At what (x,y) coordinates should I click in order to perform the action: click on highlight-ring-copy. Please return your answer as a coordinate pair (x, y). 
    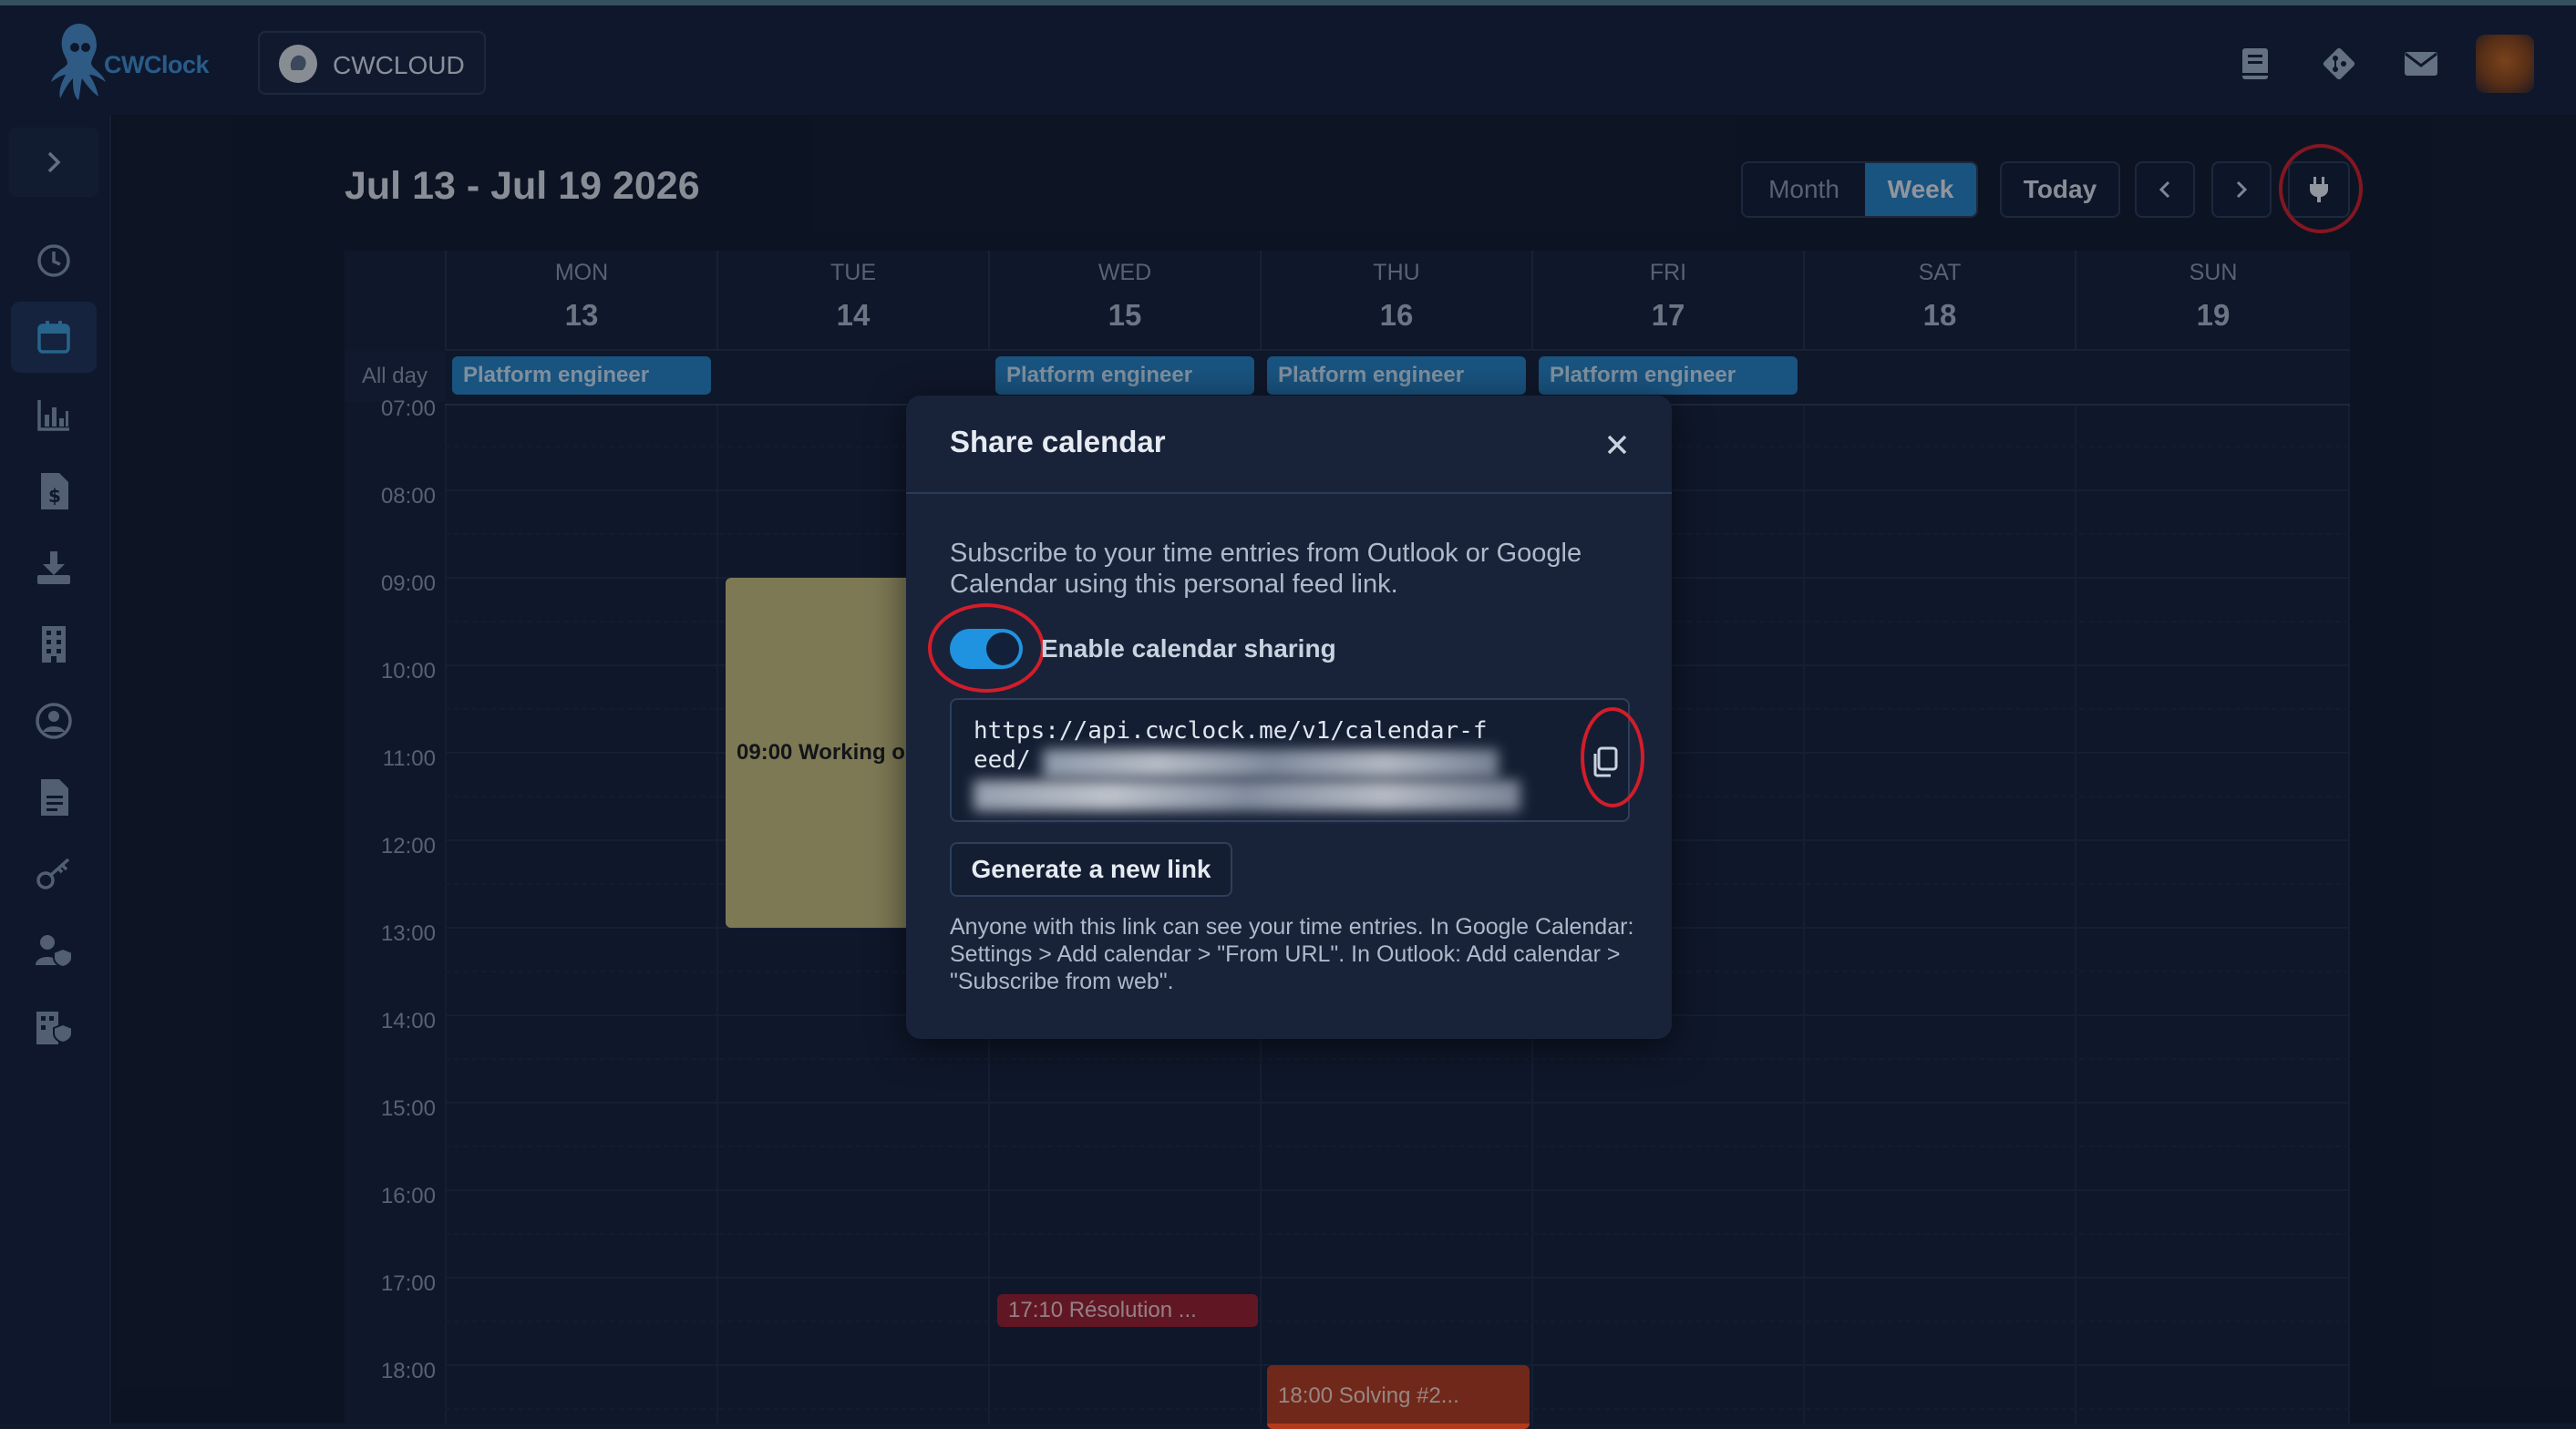
    Looking at the image, I should click on (1612, 757).